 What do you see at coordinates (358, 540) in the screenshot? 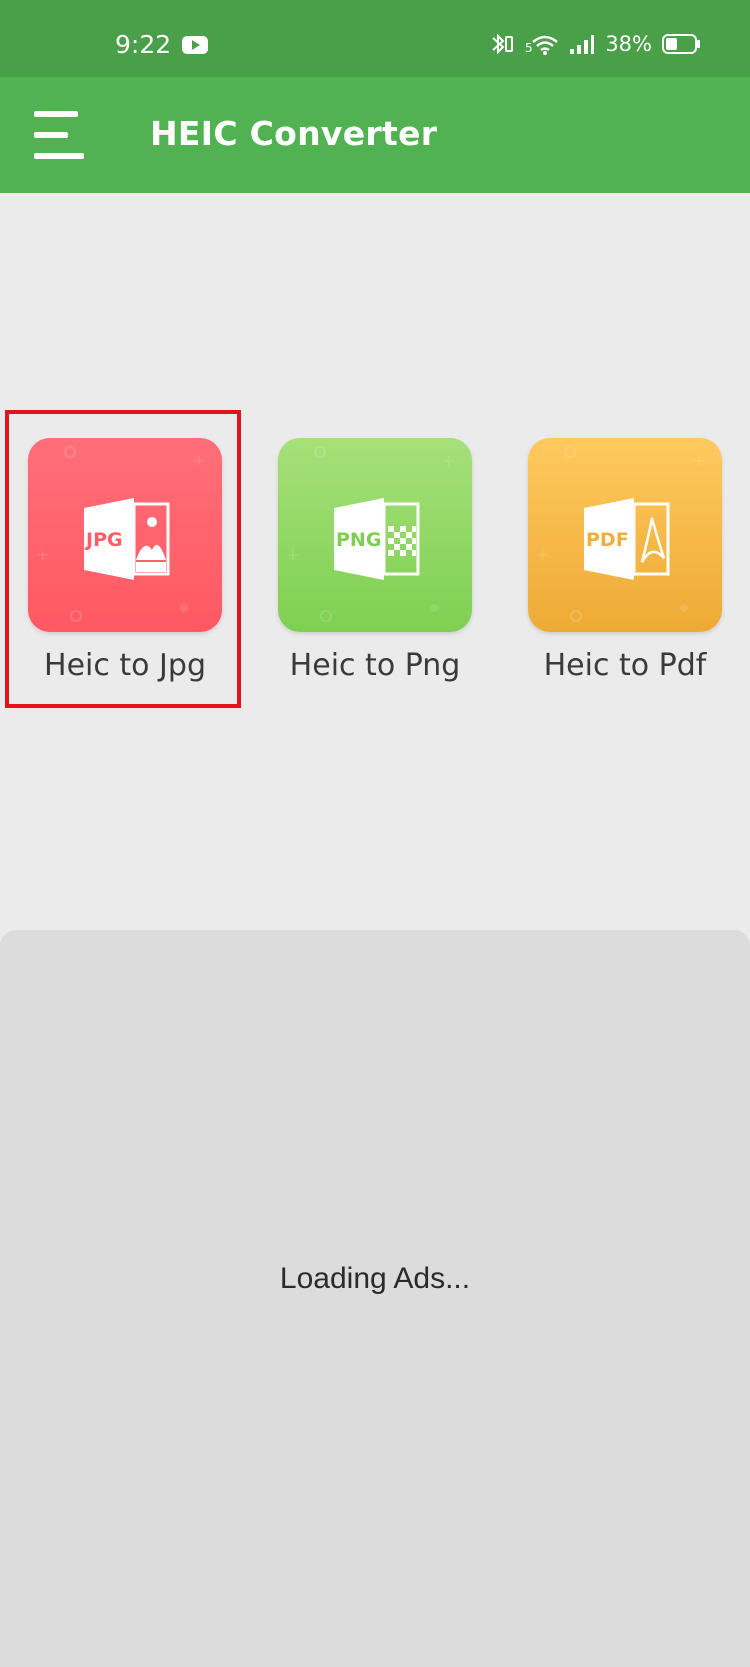
I see `tile-badge: PNG` at bounding box center [358, 540].